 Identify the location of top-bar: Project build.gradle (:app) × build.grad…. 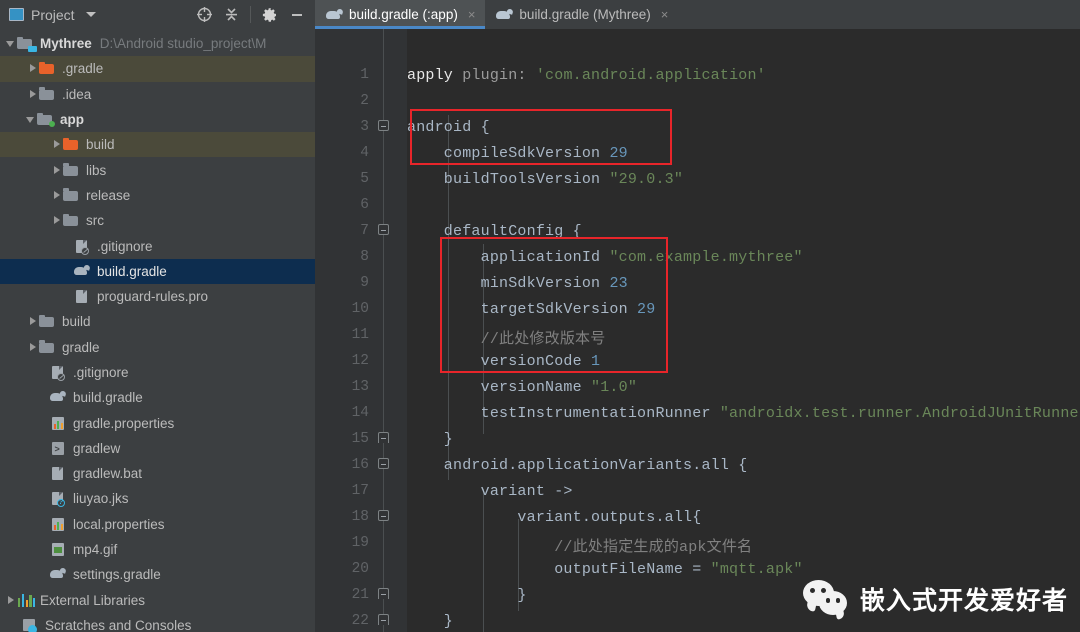
(540, 14).